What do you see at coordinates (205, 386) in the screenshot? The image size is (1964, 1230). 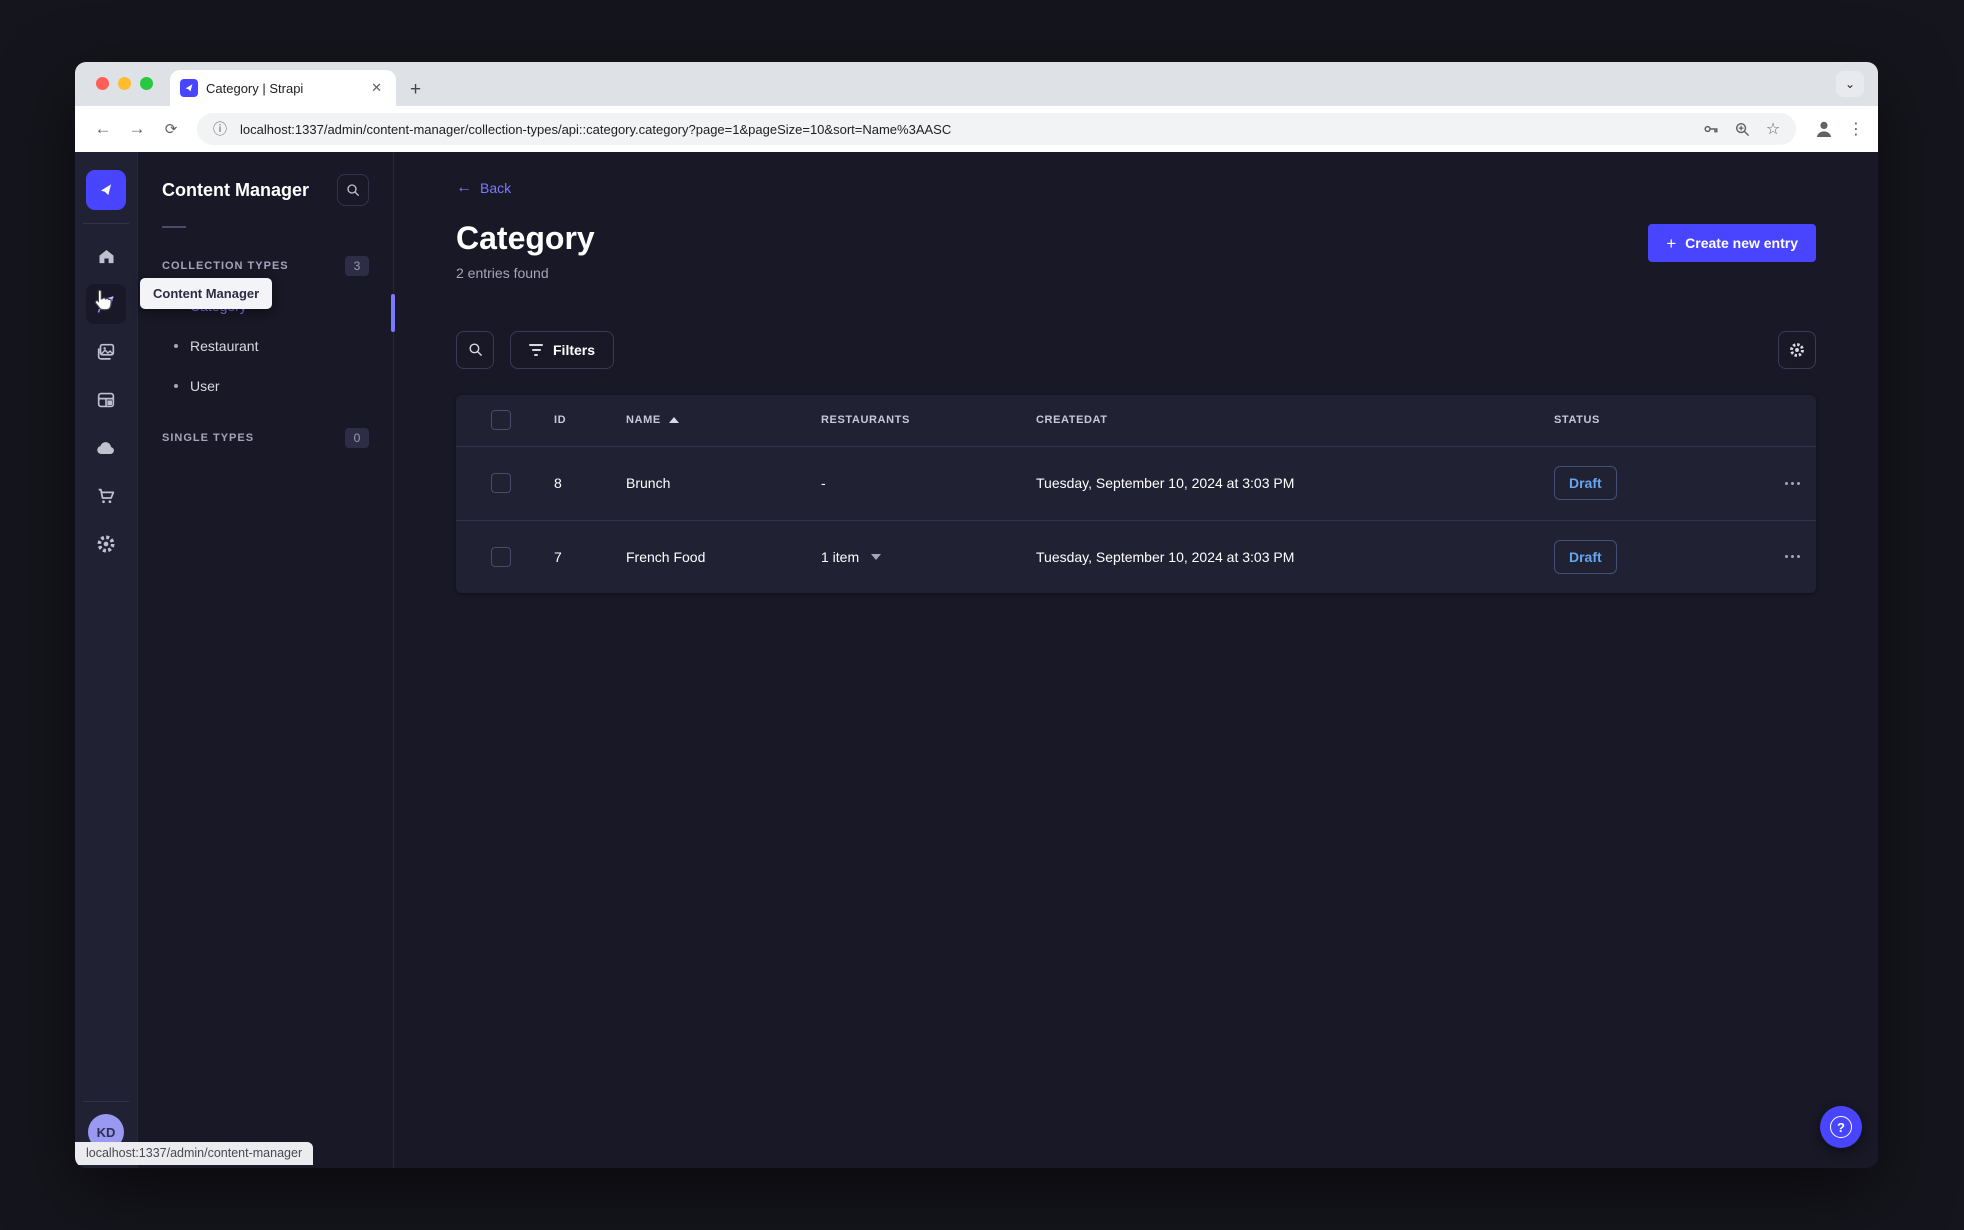 I see `sidebar-item-label: User` at bounding box center [205, 386].